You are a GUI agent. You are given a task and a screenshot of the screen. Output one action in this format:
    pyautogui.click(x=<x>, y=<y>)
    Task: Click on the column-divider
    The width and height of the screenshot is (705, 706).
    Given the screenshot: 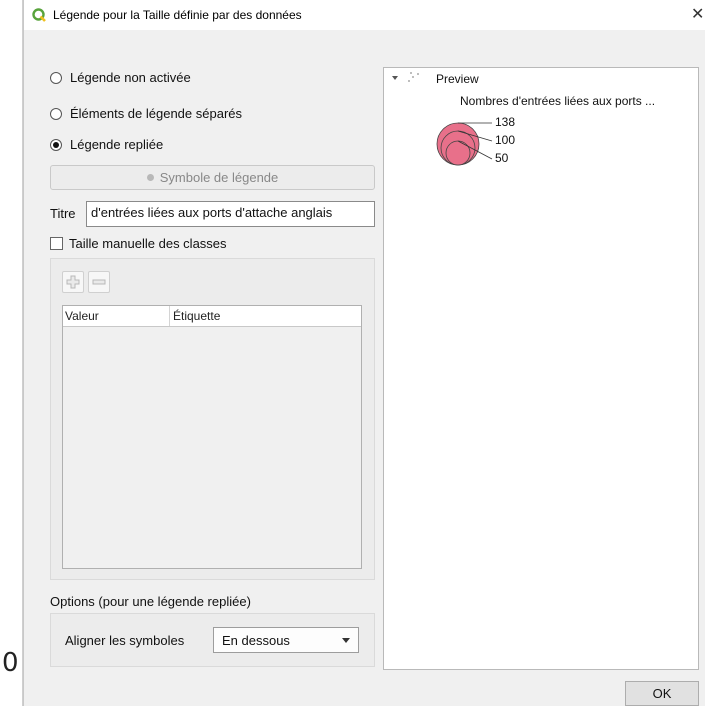 What is the action you would take?
    pyautogui.click(x=169, y=316)
    